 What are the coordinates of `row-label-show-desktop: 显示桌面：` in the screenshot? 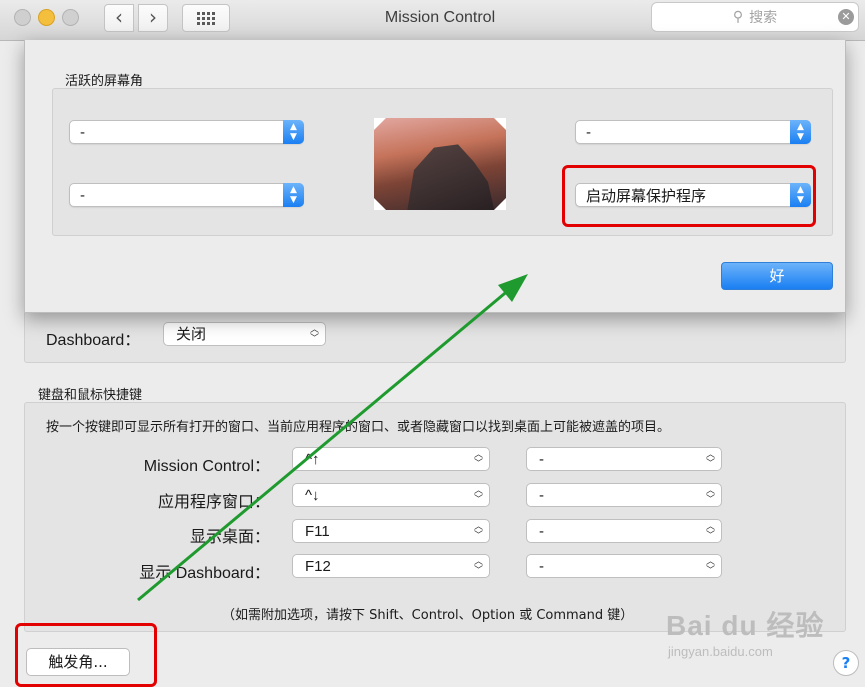 It's located at (229, 537).